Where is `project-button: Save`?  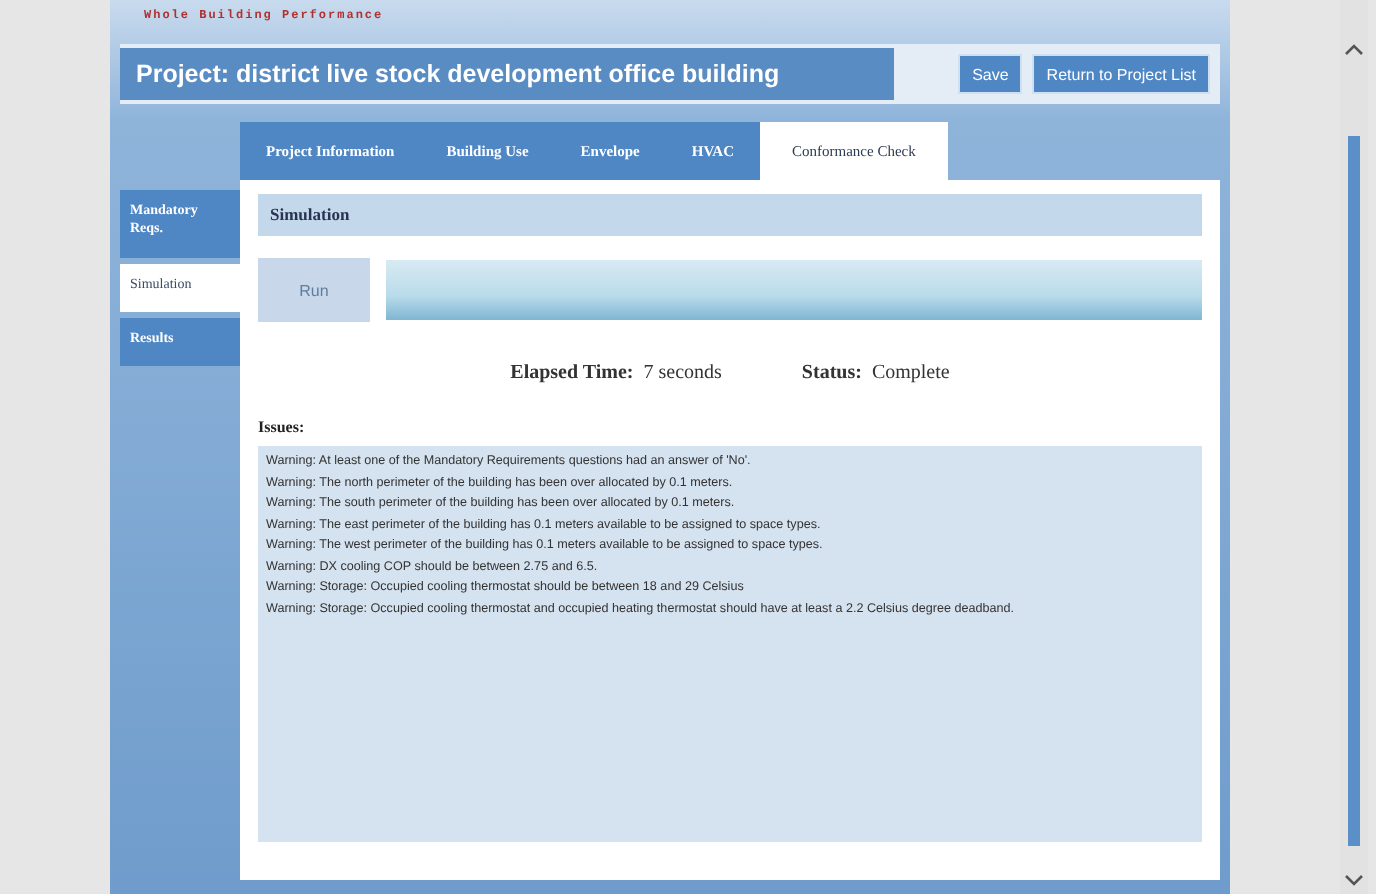 project-button: Save is located at coordinates (990, 74).